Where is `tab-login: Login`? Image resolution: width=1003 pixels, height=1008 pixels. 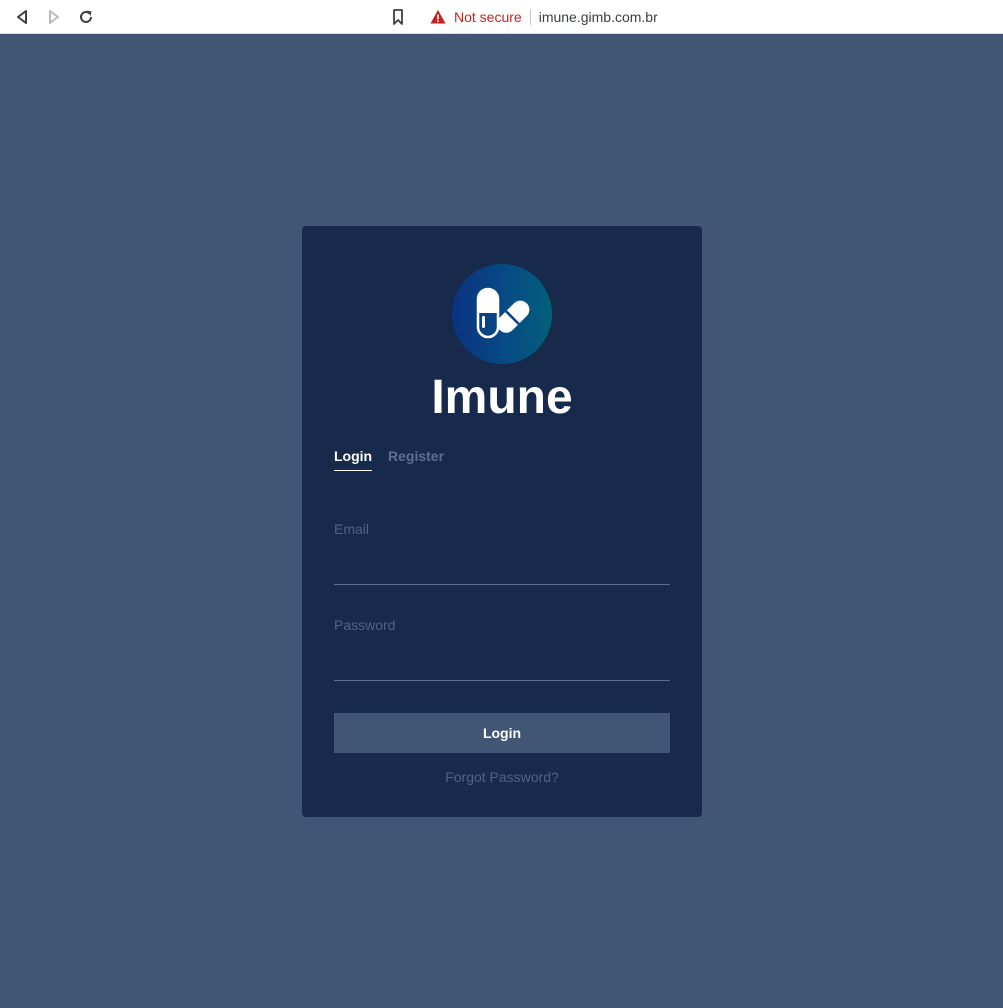 tab-login: Login is located at coordinates (353, 459).